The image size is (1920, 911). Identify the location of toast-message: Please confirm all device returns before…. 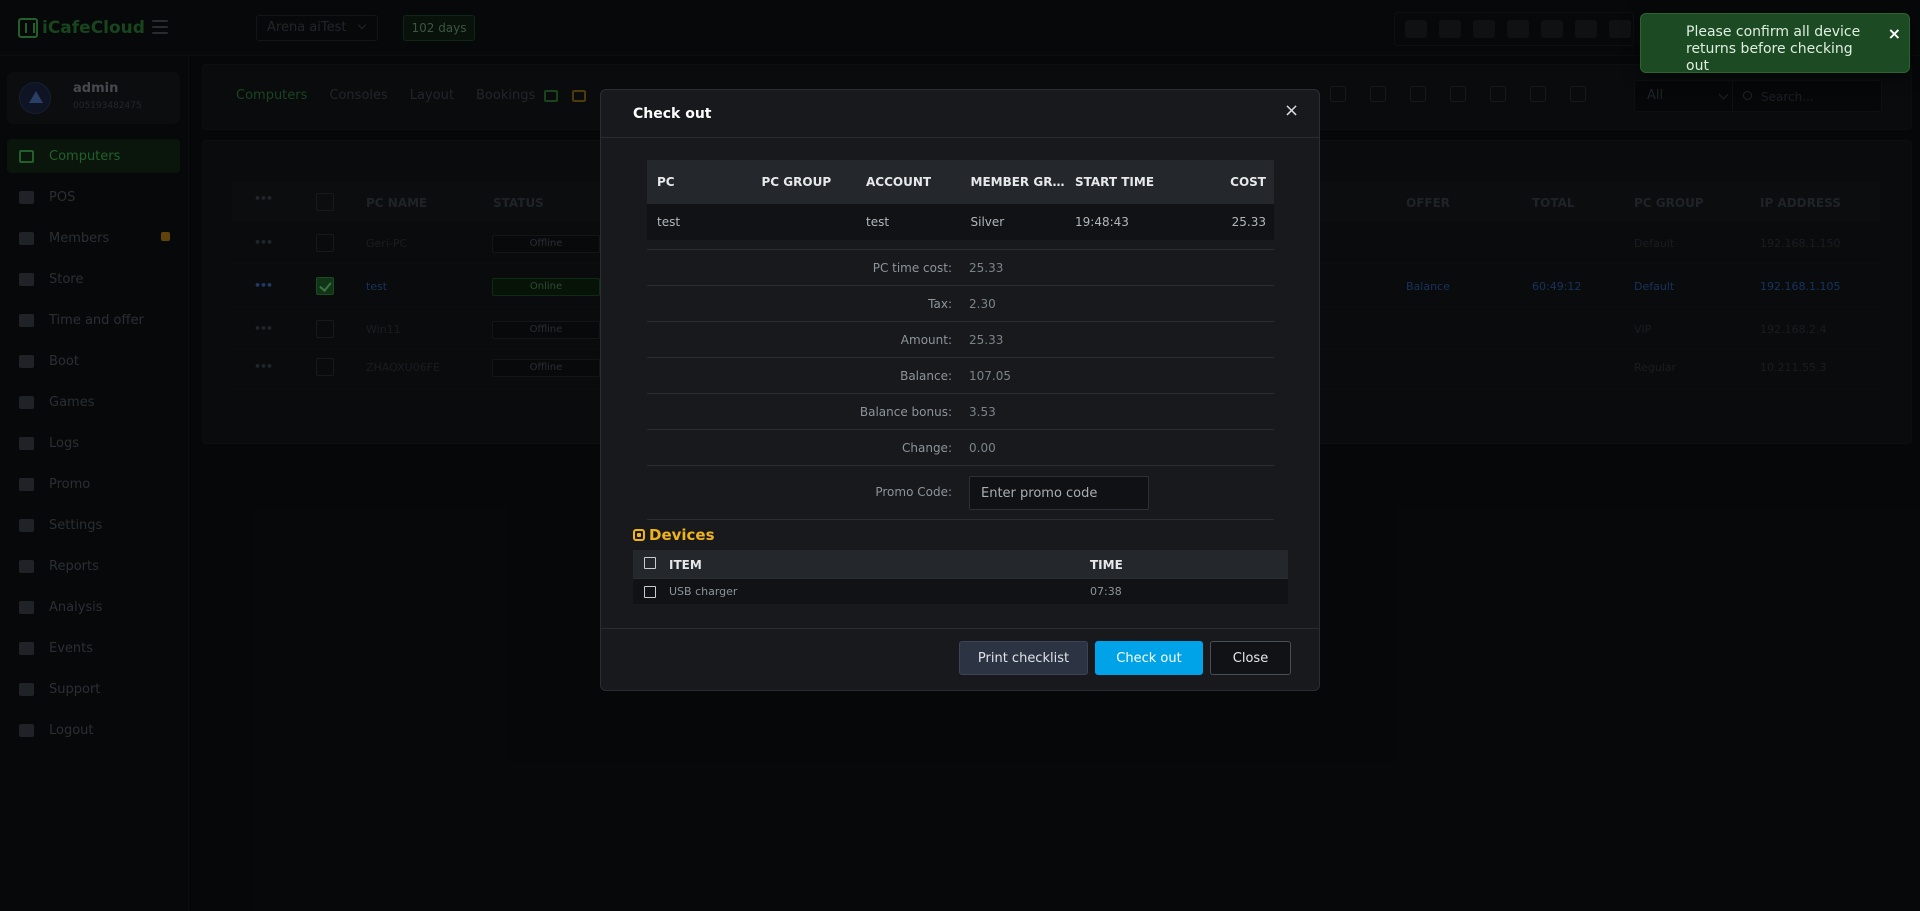
(1773, 49).